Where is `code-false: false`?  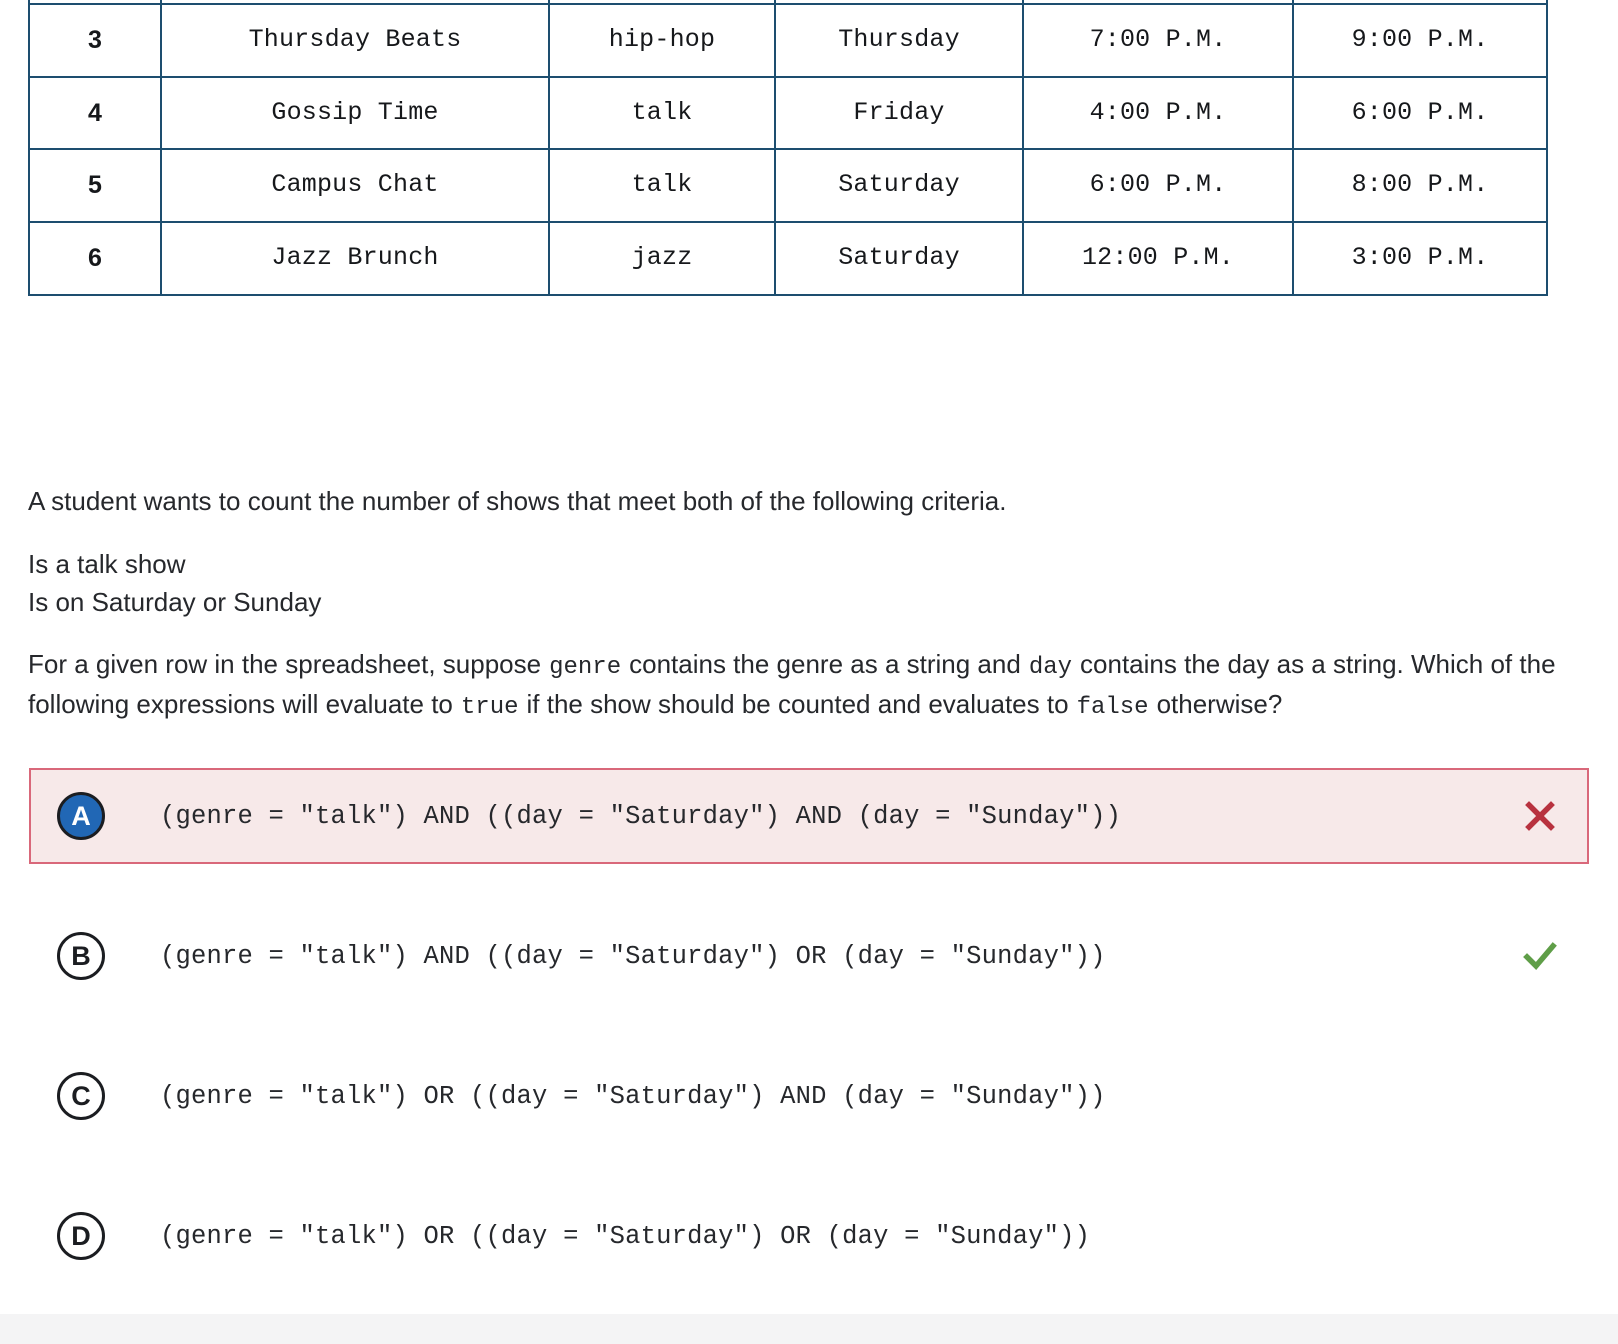
code-false: false is located at coordinates (1112, 707).